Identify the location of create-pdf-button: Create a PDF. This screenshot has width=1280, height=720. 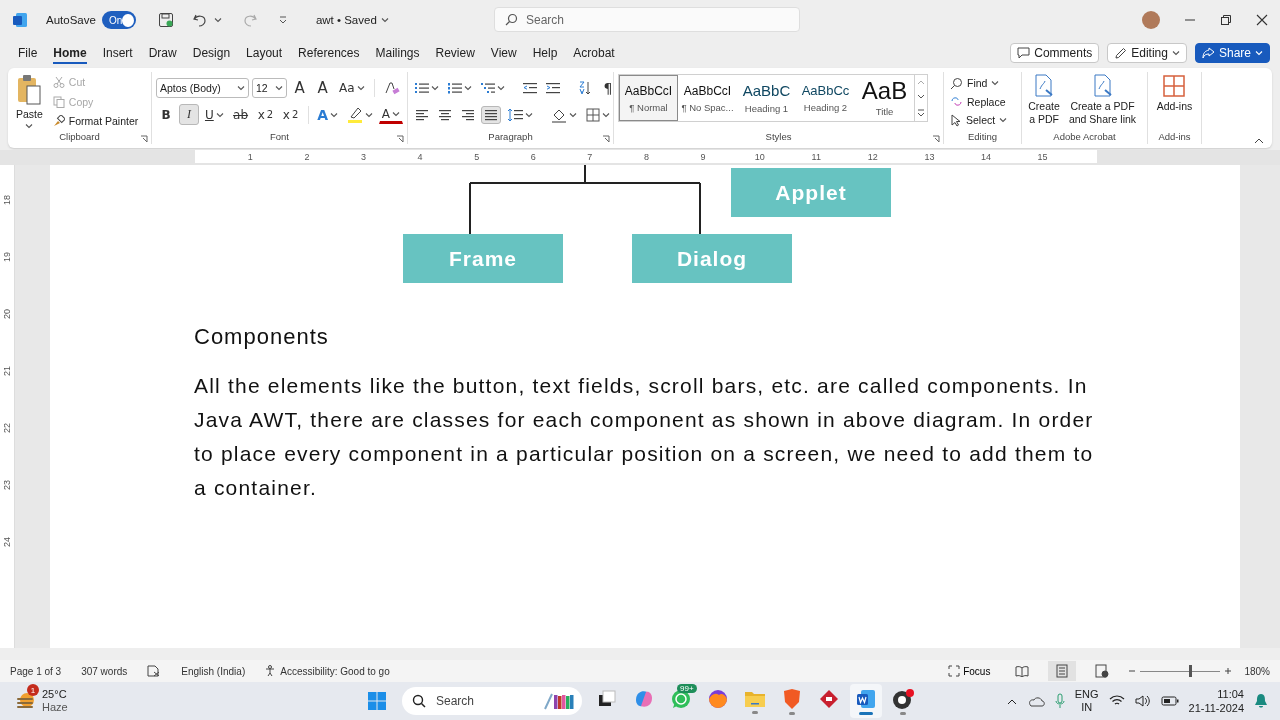
(1044, 101).